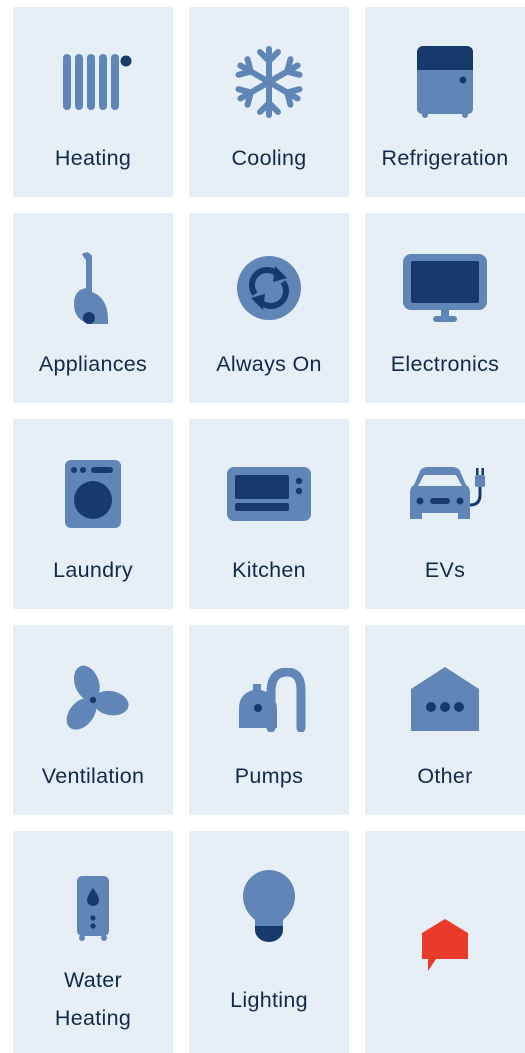 This screenshot has width=525, height=1053. What do you see at coordinates (445, 494) in the screenshot?
I see `electric-car-icon` at bounding box center [445, 494].